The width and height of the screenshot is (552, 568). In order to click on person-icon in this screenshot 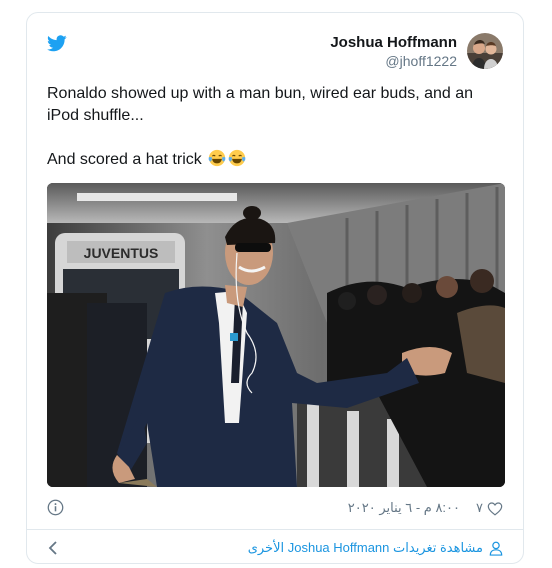, I will do `click(496, 548)`.